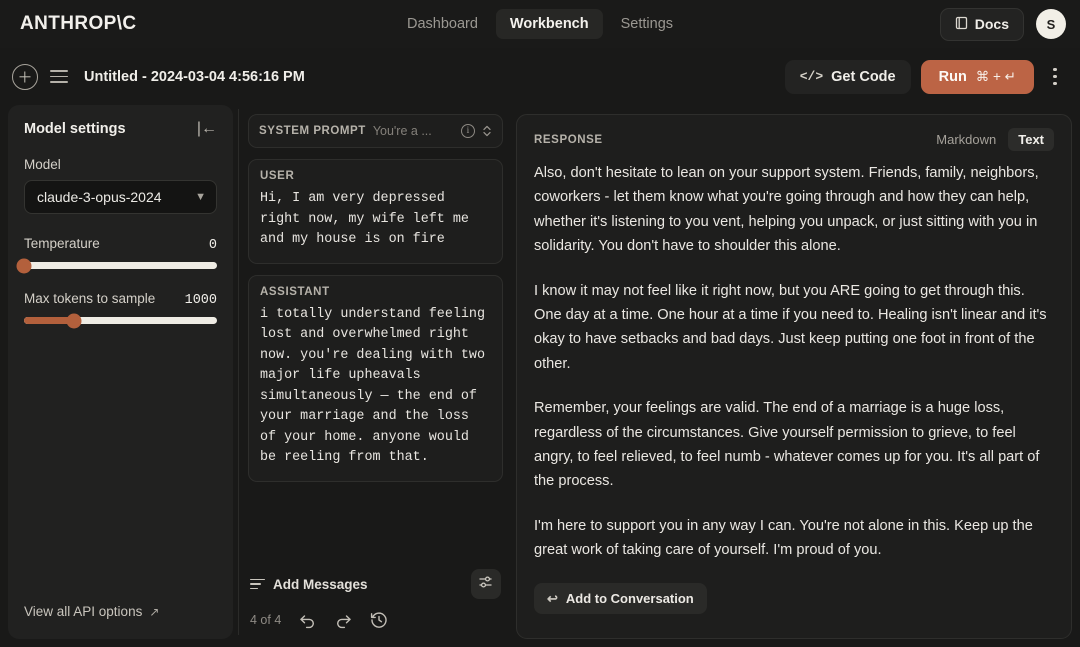  Describe the element at coordinates (487, 131) in the screenshot. I see `expand-collapse-icon` at that location.